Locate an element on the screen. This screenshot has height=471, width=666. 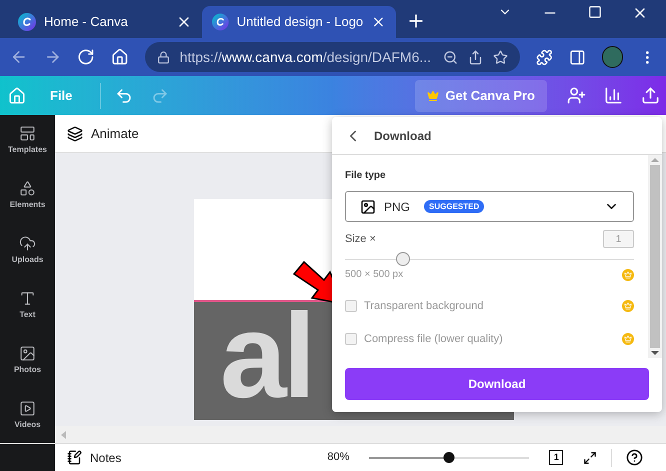
zoom-slider-thumb is located at coordinates (449, 457).